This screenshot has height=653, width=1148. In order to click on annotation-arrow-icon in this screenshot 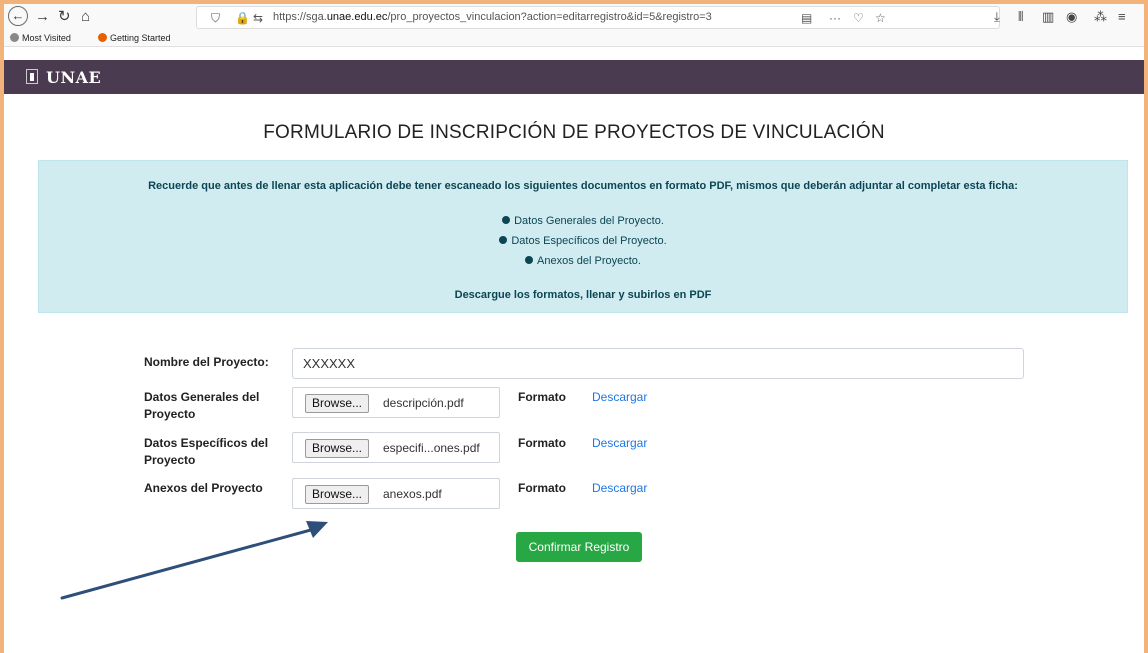, I will do `click(194, 560)`.